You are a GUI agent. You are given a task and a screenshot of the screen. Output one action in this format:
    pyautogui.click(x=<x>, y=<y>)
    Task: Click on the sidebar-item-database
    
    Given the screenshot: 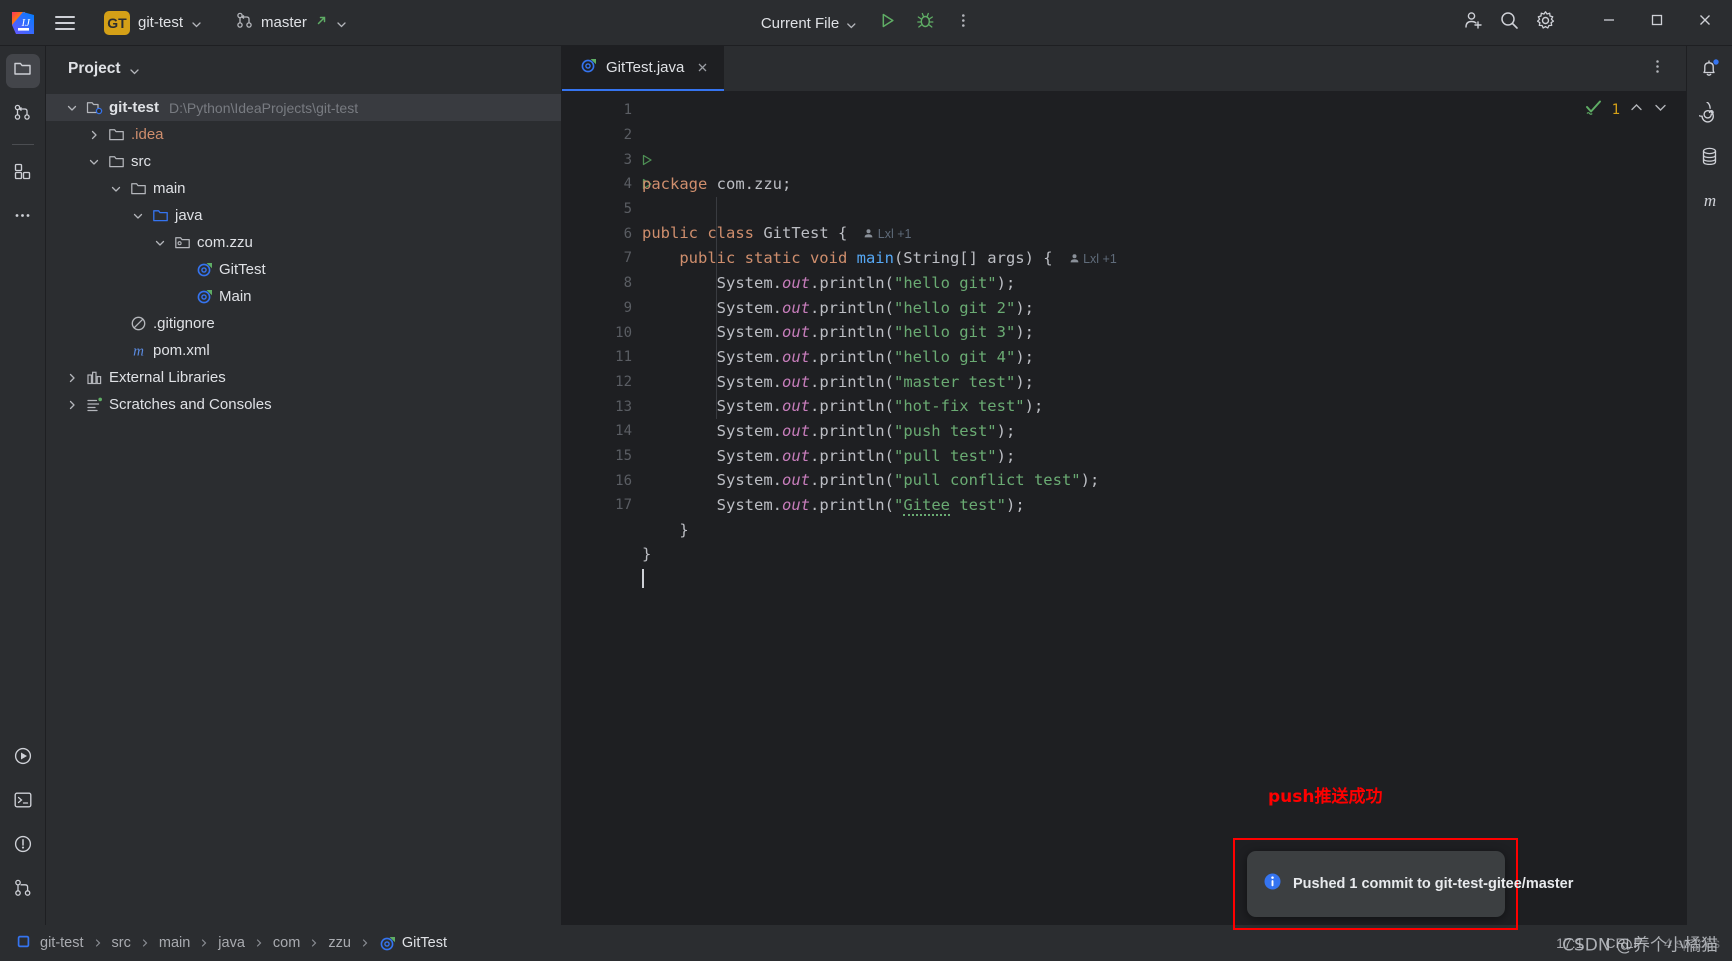 What is the action you would take?
    pyautogui.click(x=1710, y=159)
    